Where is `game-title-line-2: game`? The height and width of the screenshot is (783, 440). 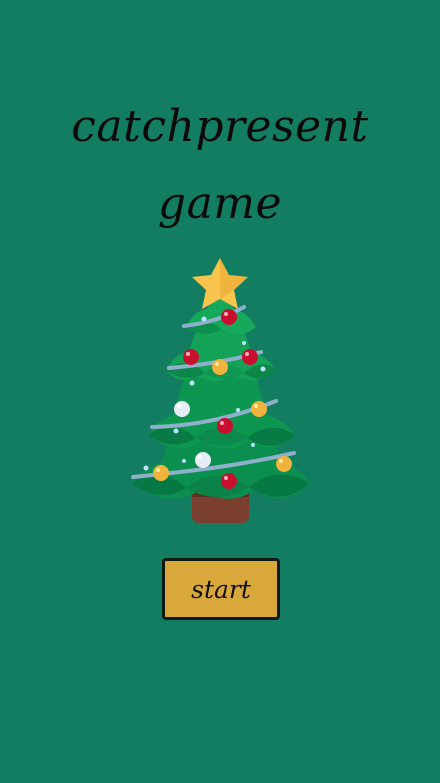
game-title-line-2: game is located at coordinates (220, 203).